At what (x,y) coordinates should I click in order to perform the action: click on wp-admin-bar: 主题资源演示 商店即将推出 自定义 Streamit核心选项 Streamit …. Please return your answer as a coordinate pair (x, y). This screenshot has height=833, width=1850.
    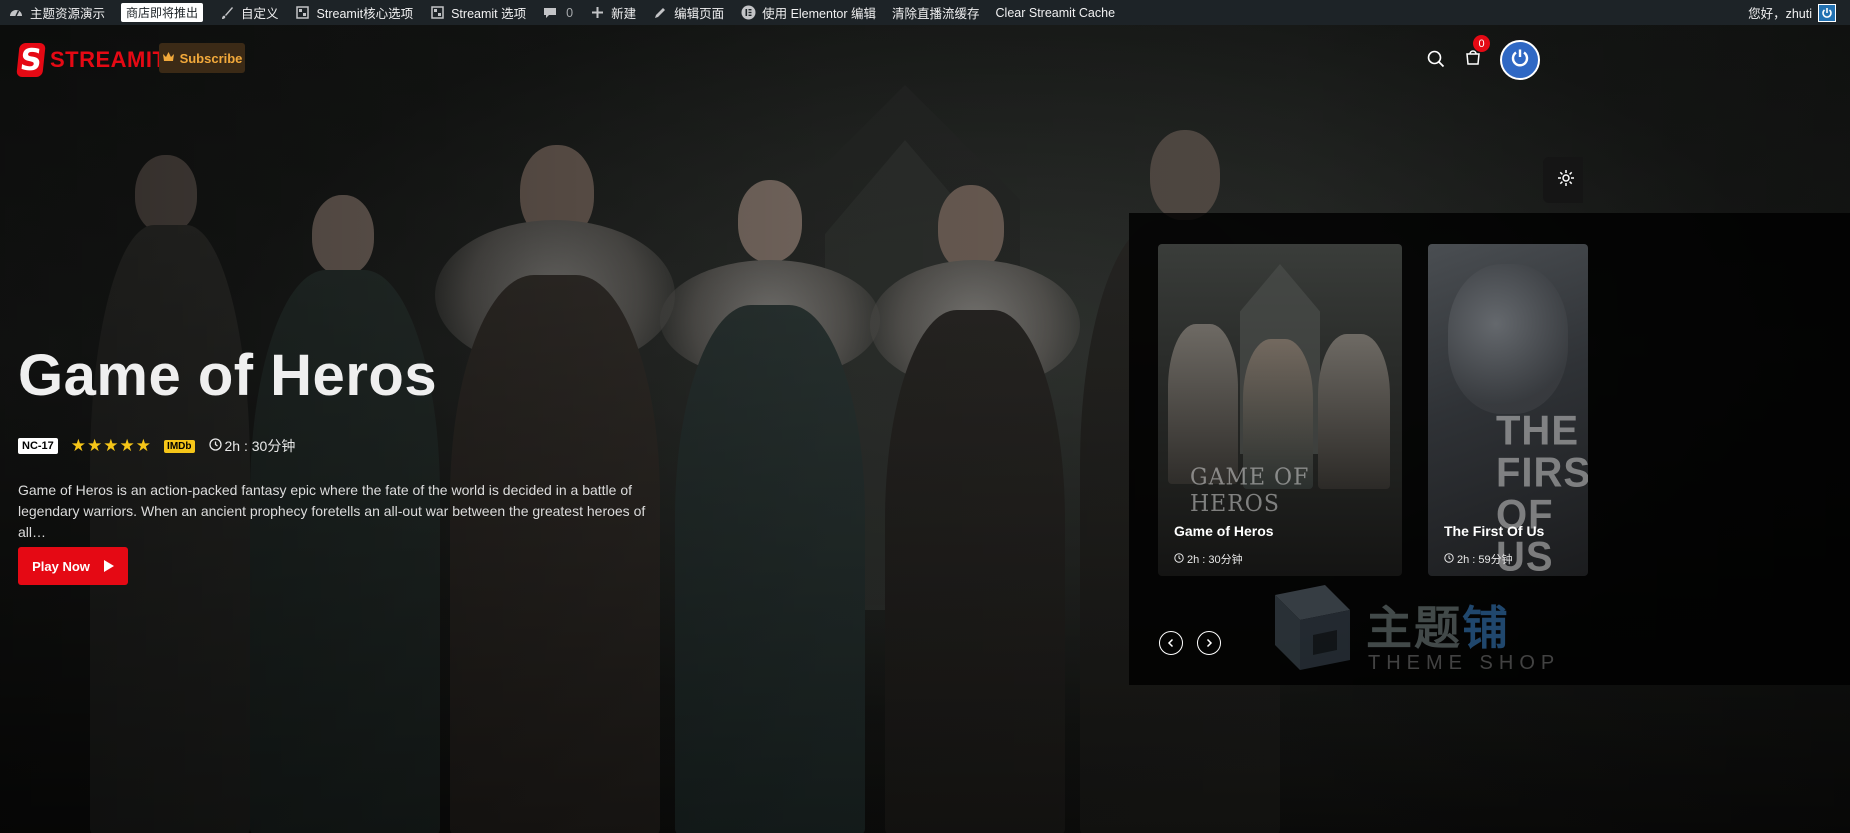
    Looking at the image, I should click on (925, 12).